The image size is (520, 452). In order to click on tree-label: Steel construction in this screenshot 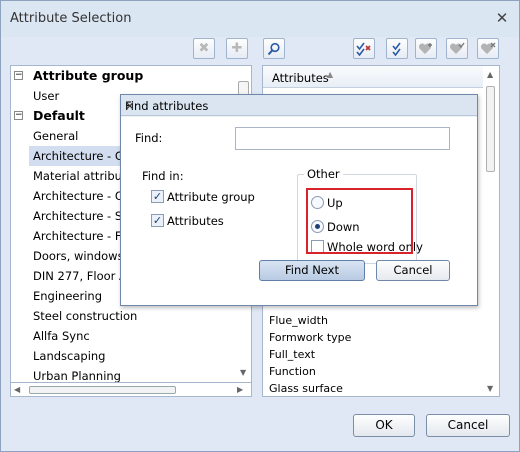, I will do `click(85, 316)`.